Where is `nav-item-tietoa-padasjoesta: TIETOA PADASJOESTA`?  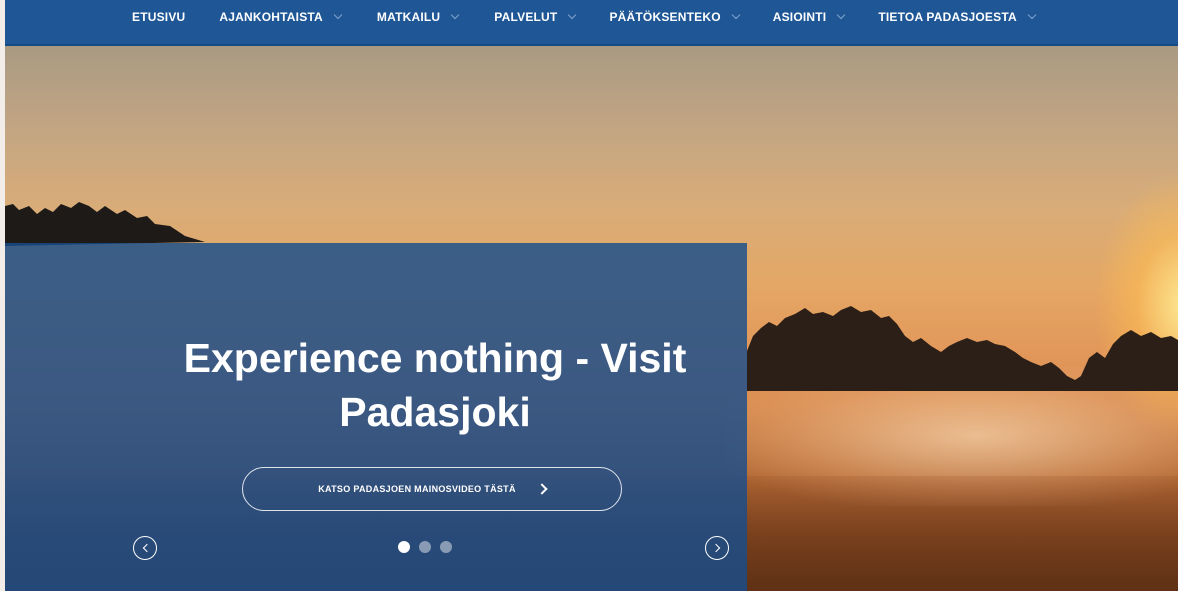 nav-item-tietoa-padasjoesta: TIETOA PADASJOESTA is located at coordinates (957, 17).